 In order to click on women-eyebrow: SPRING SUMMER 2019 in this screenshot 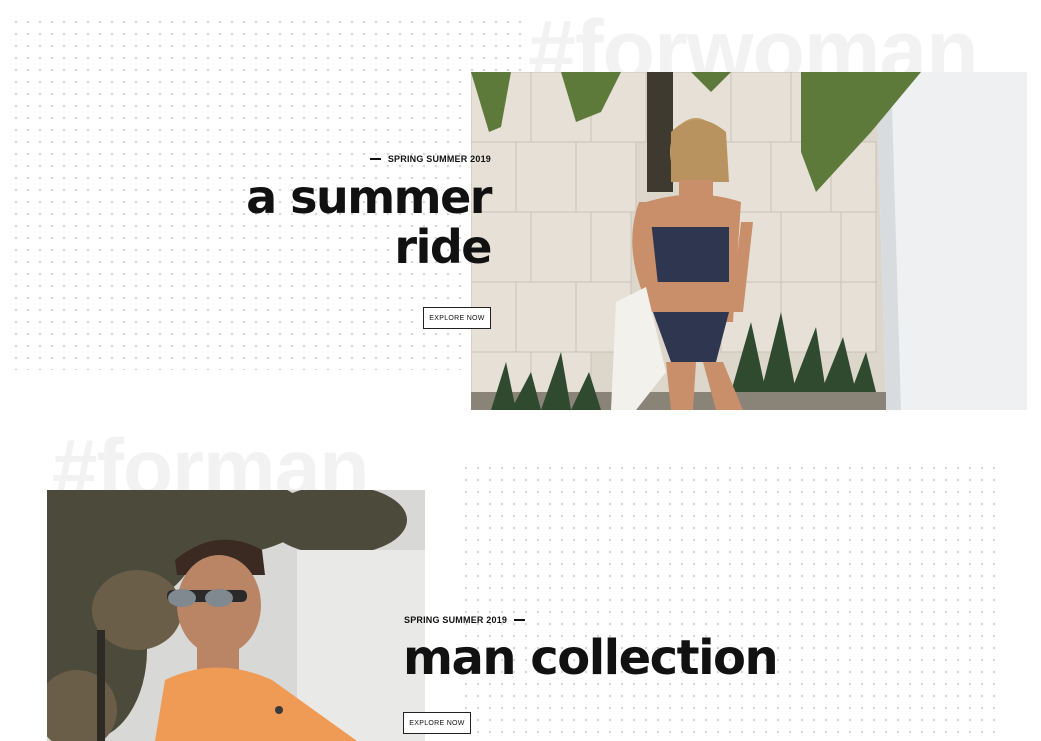, I will do `click(430, 159)`.